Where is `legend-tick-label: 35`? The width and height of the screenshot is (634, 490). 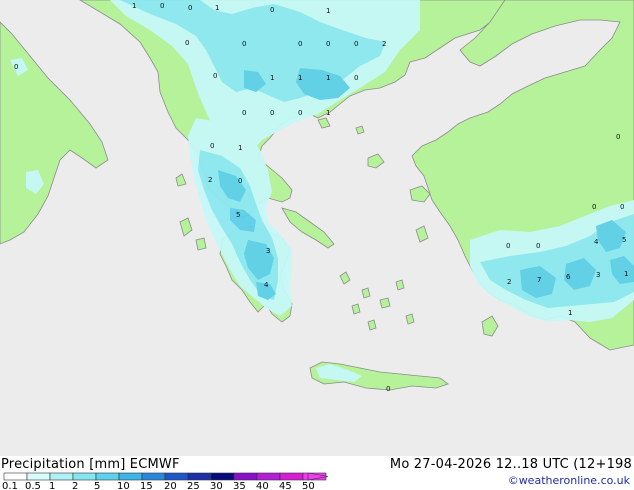
legend-tick-label: 35 is located at coordinates (239, 485).